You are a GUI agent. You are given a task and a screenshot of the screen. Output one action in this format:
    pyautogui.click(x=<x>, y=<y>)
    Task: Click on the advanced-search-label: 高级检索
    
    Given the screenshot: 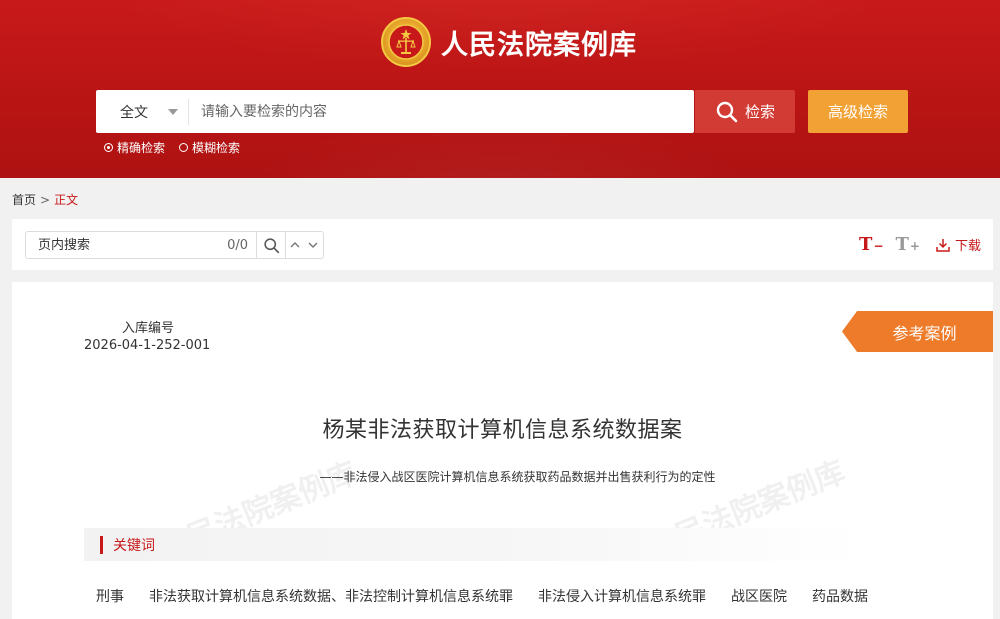 What is the action you would take?
    pyautogui.click(x=857, y=112)
    